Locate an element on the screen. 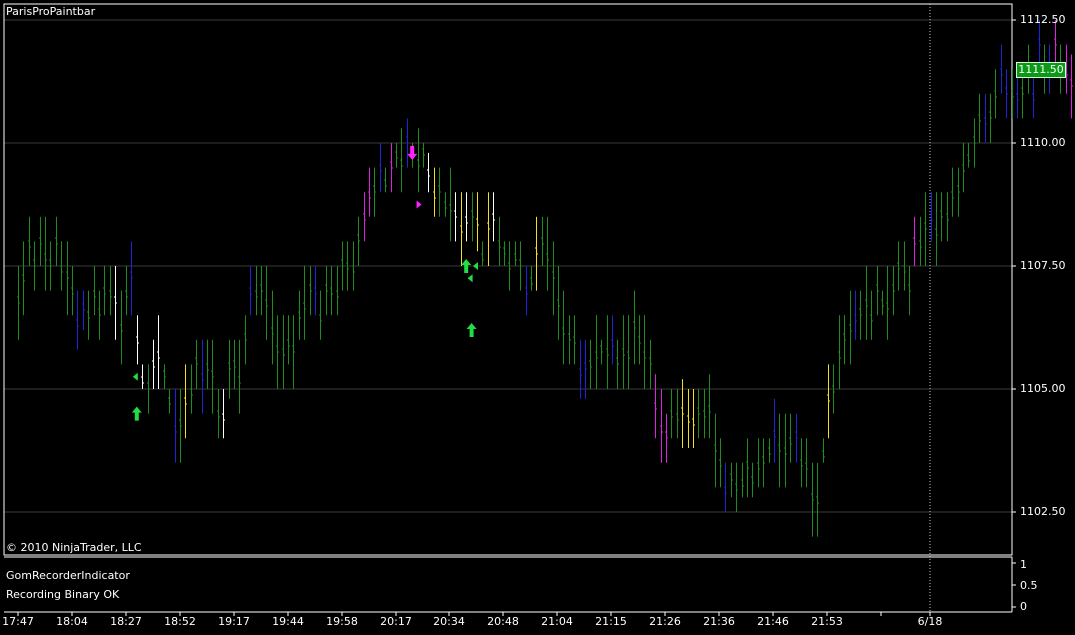 The image size is (1075, 635). time-tick-label: 19:17 is located at coordinates (234, 621).